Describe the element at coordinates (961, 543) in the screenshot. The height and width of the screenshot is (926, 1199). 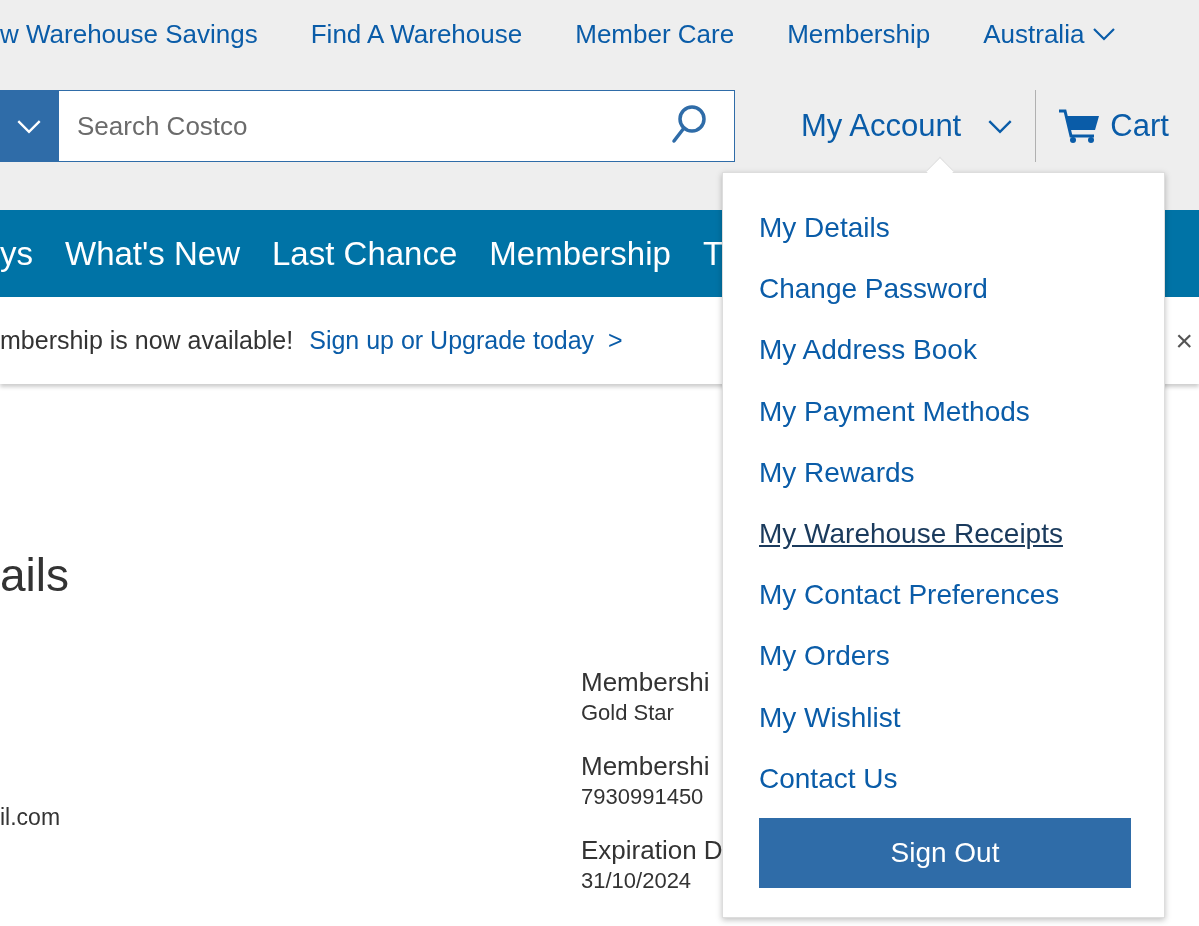
I see `menu-item: My Warehouse Receipts` at that location.